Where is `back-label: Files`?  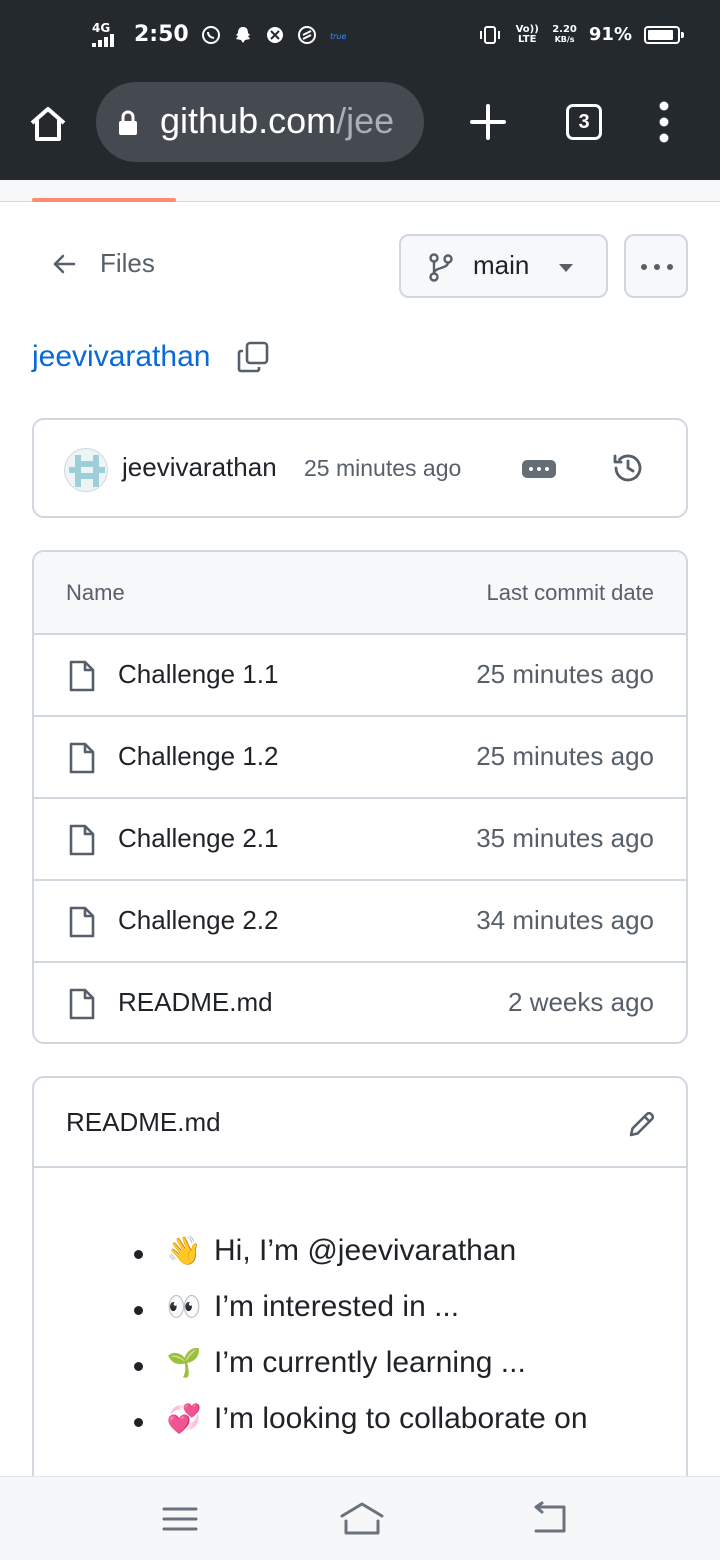
back-label: Files is located at coordinates (127, 263).